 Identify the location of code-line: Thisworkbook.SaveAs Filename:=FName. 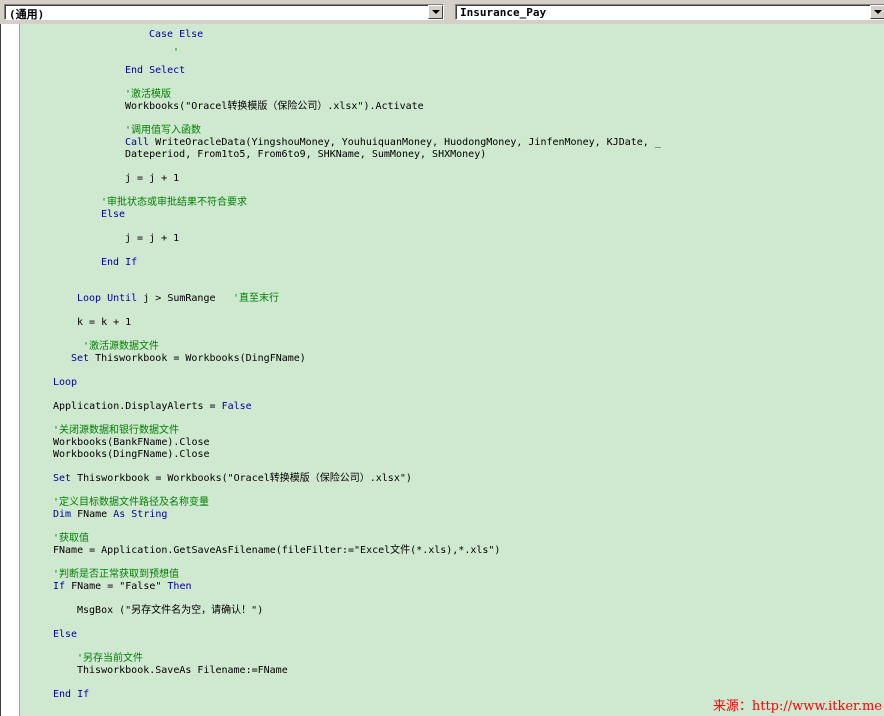
(182, 671).